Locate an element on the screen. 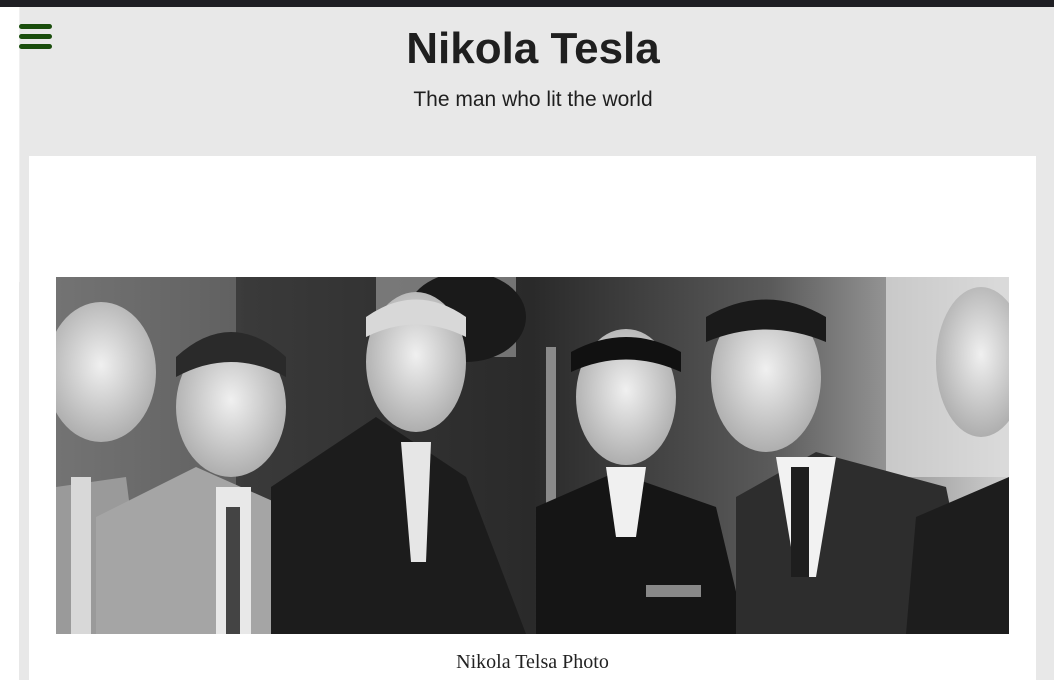 The image size is (1054, 686). top-bar is located at coordinates (527, 3).